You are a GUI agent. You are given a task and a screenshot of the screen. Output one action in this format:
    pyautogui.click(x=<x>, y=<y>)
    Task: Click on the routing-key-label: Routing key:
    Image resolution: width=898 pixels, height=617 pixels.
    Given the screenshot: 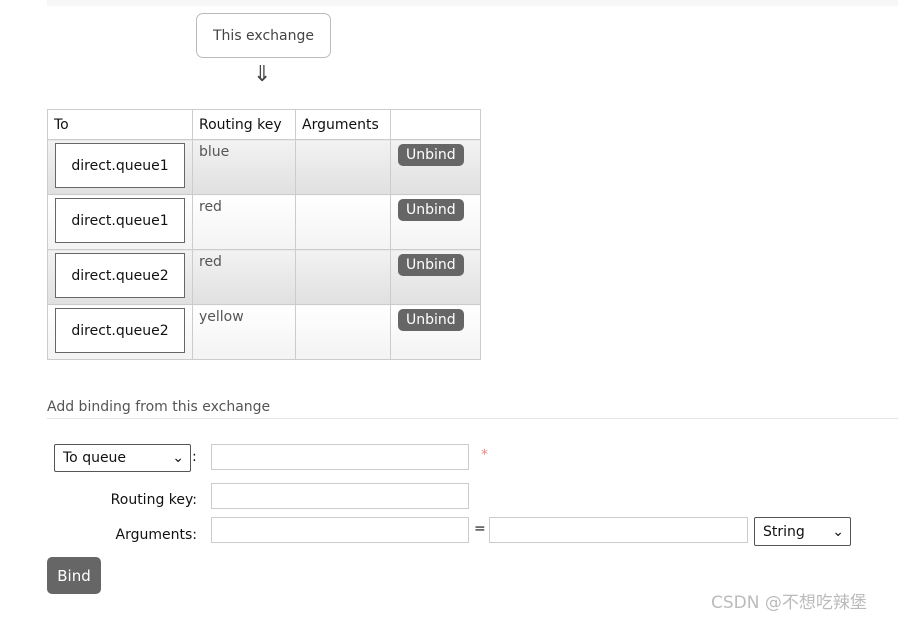 What is the action you would take?
    pyautogui.click(x=153, y=500)
    